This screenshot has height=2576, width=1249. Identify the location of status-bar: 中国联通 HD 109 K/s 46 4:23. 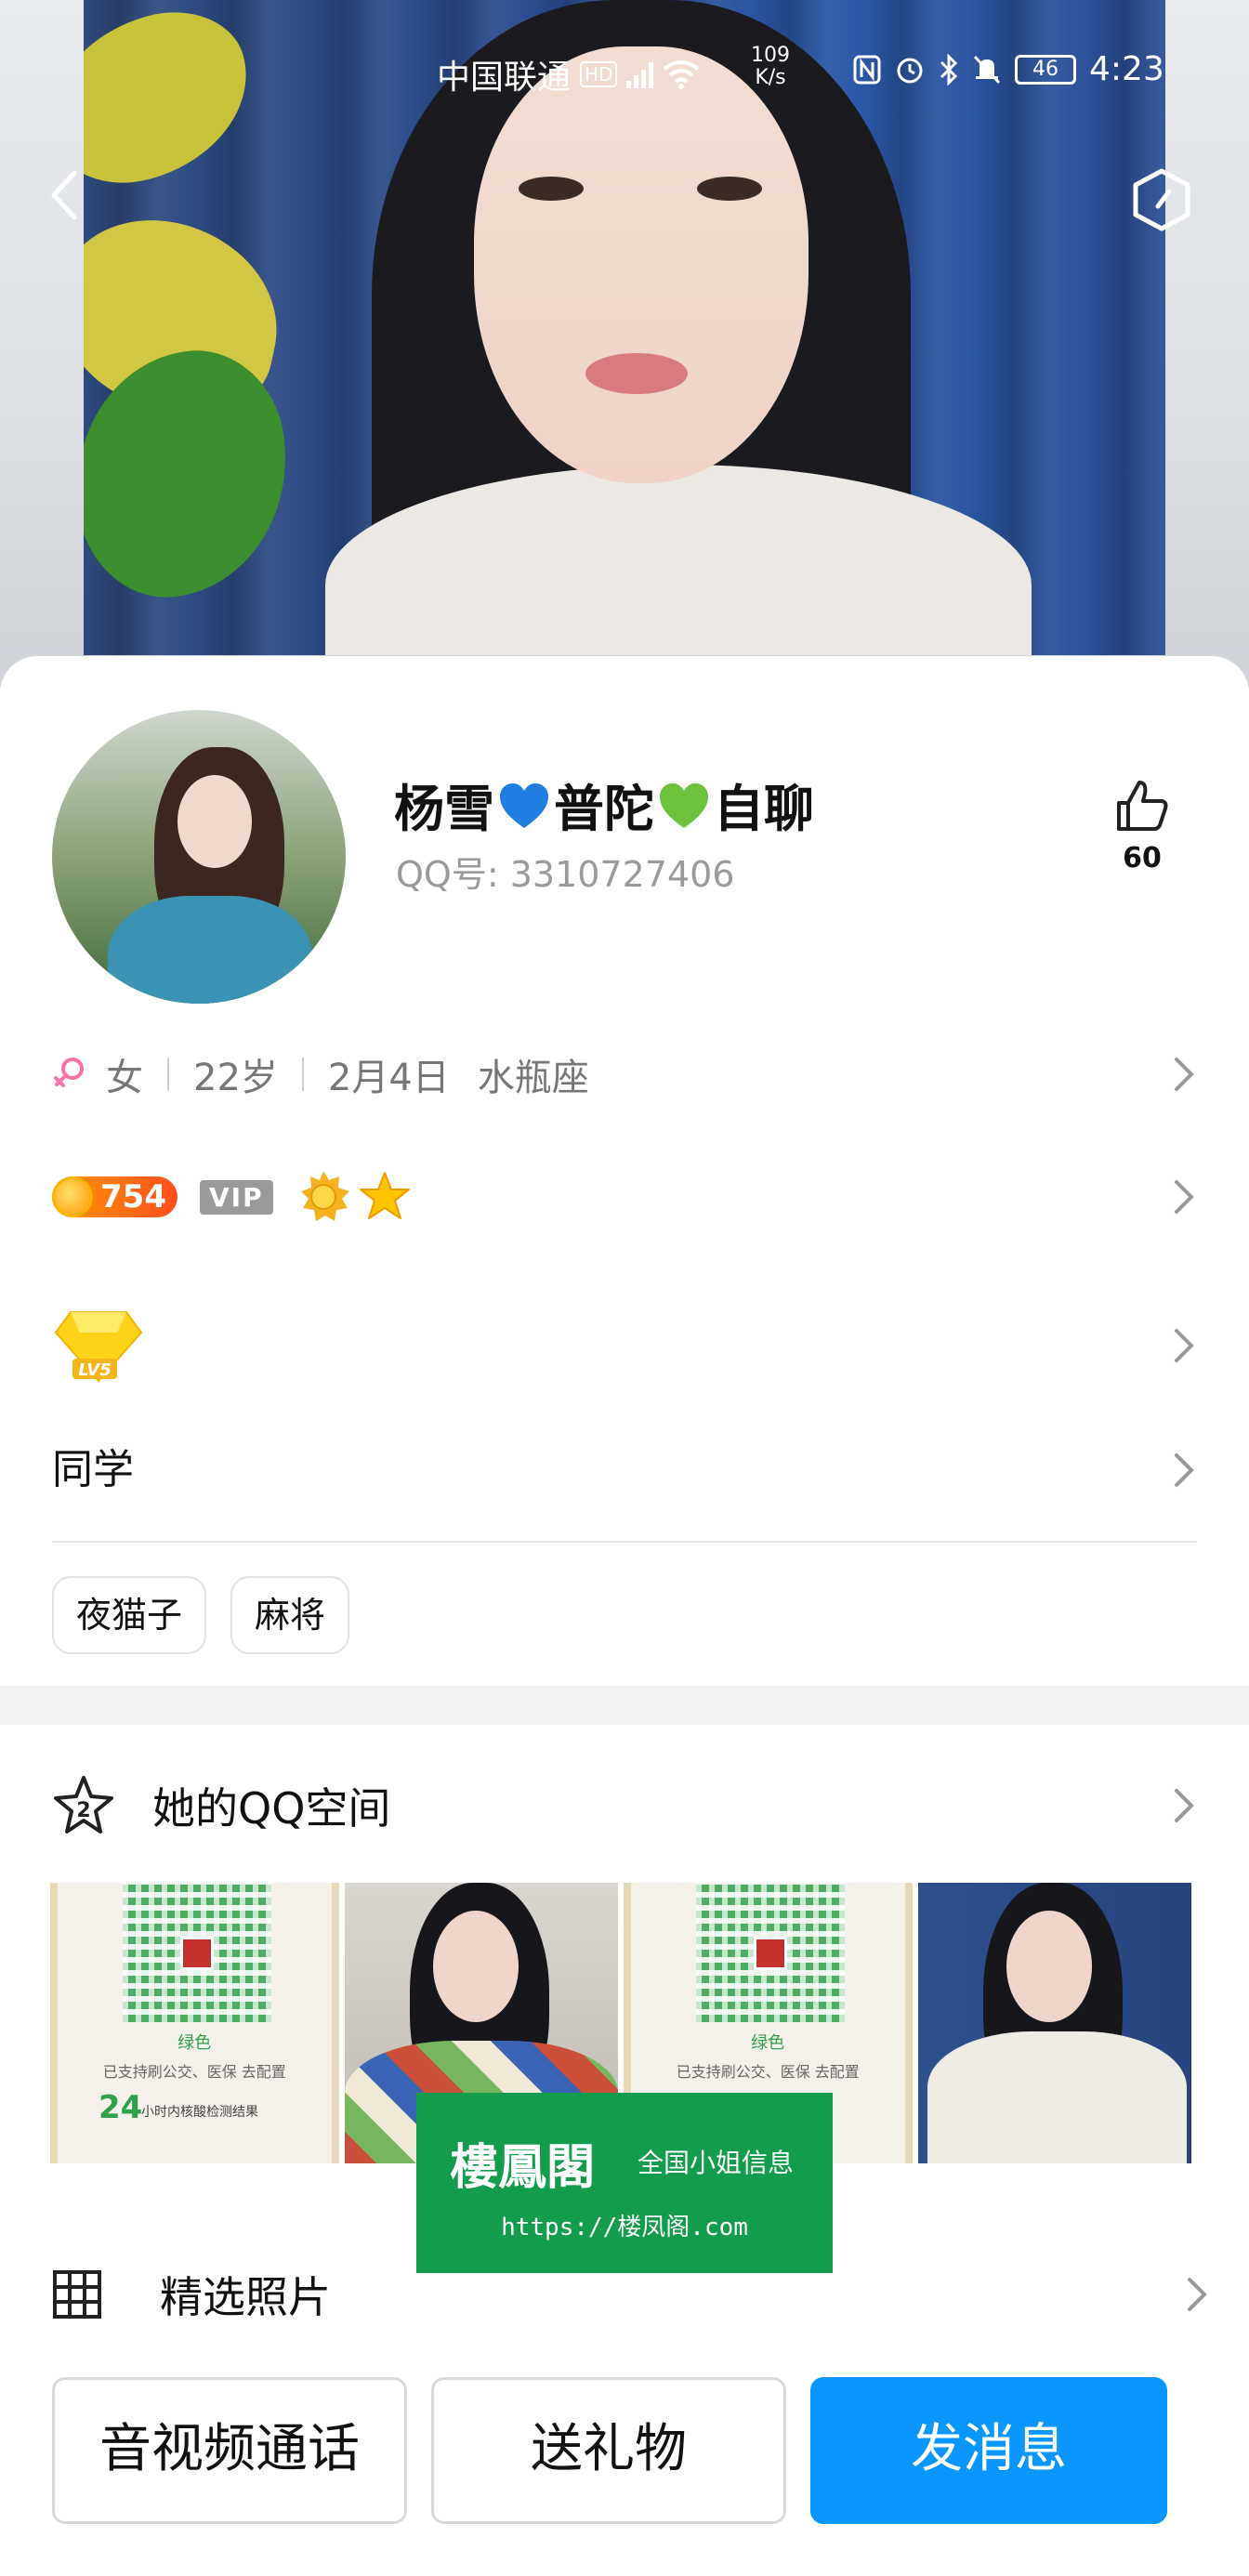
(624, 74).